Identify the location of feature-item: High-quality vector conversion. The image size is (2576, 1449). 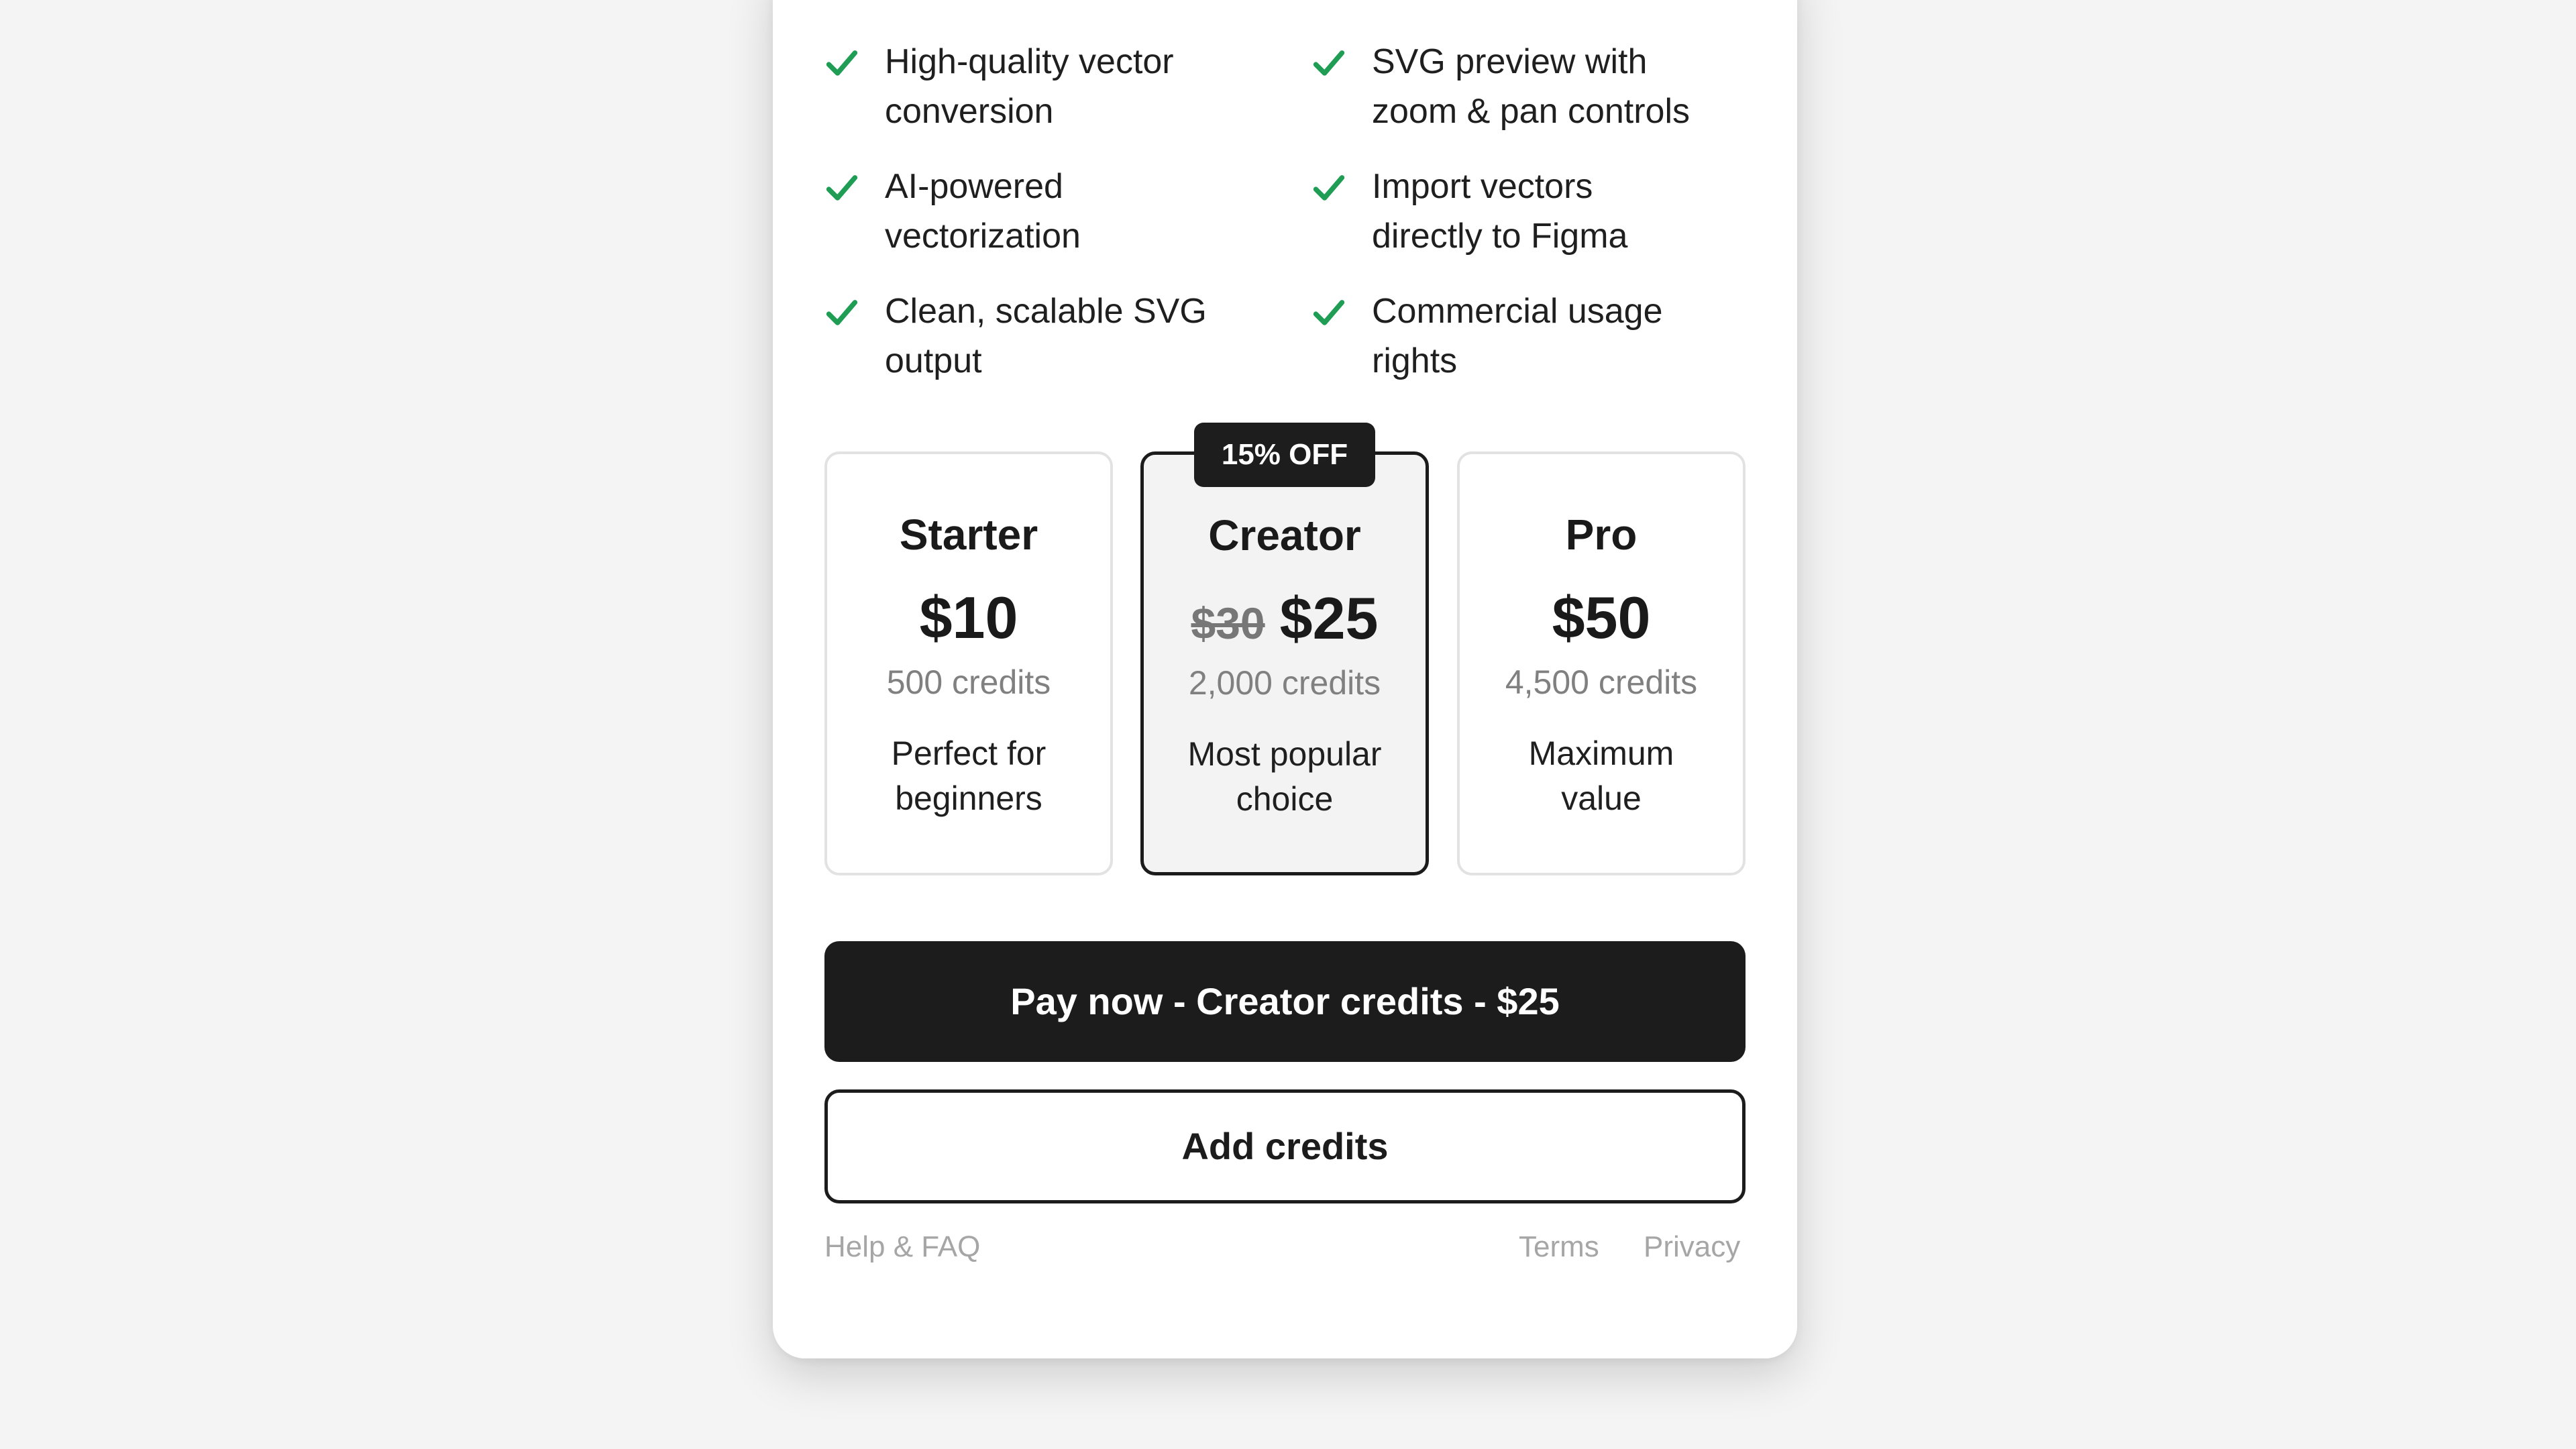
(1067, 86).